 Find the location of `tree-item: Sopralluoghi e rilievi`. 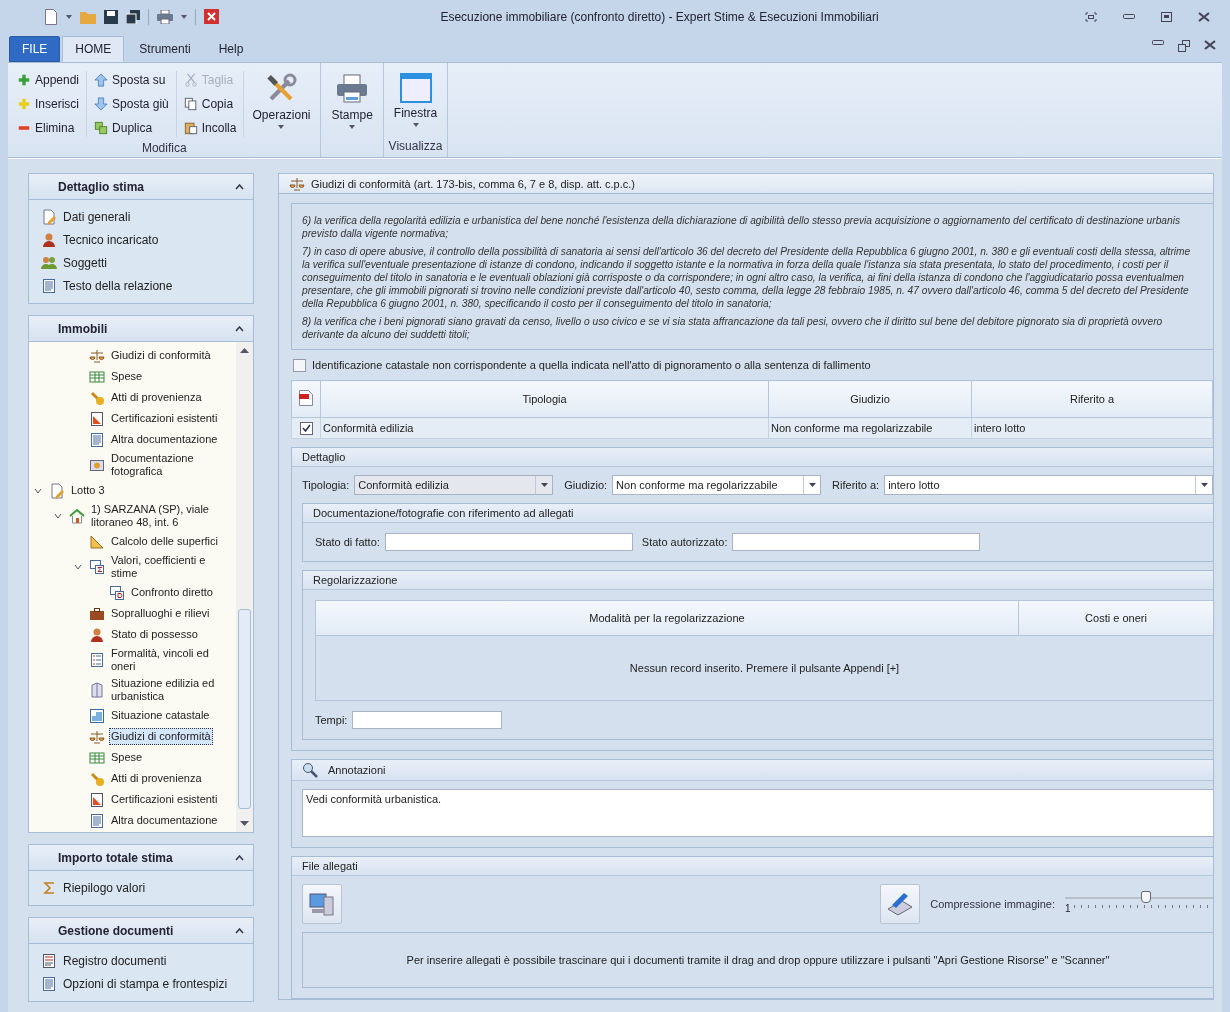

tree-item: Sopralluoghi e rilievi is located at coordinates (160, 613).